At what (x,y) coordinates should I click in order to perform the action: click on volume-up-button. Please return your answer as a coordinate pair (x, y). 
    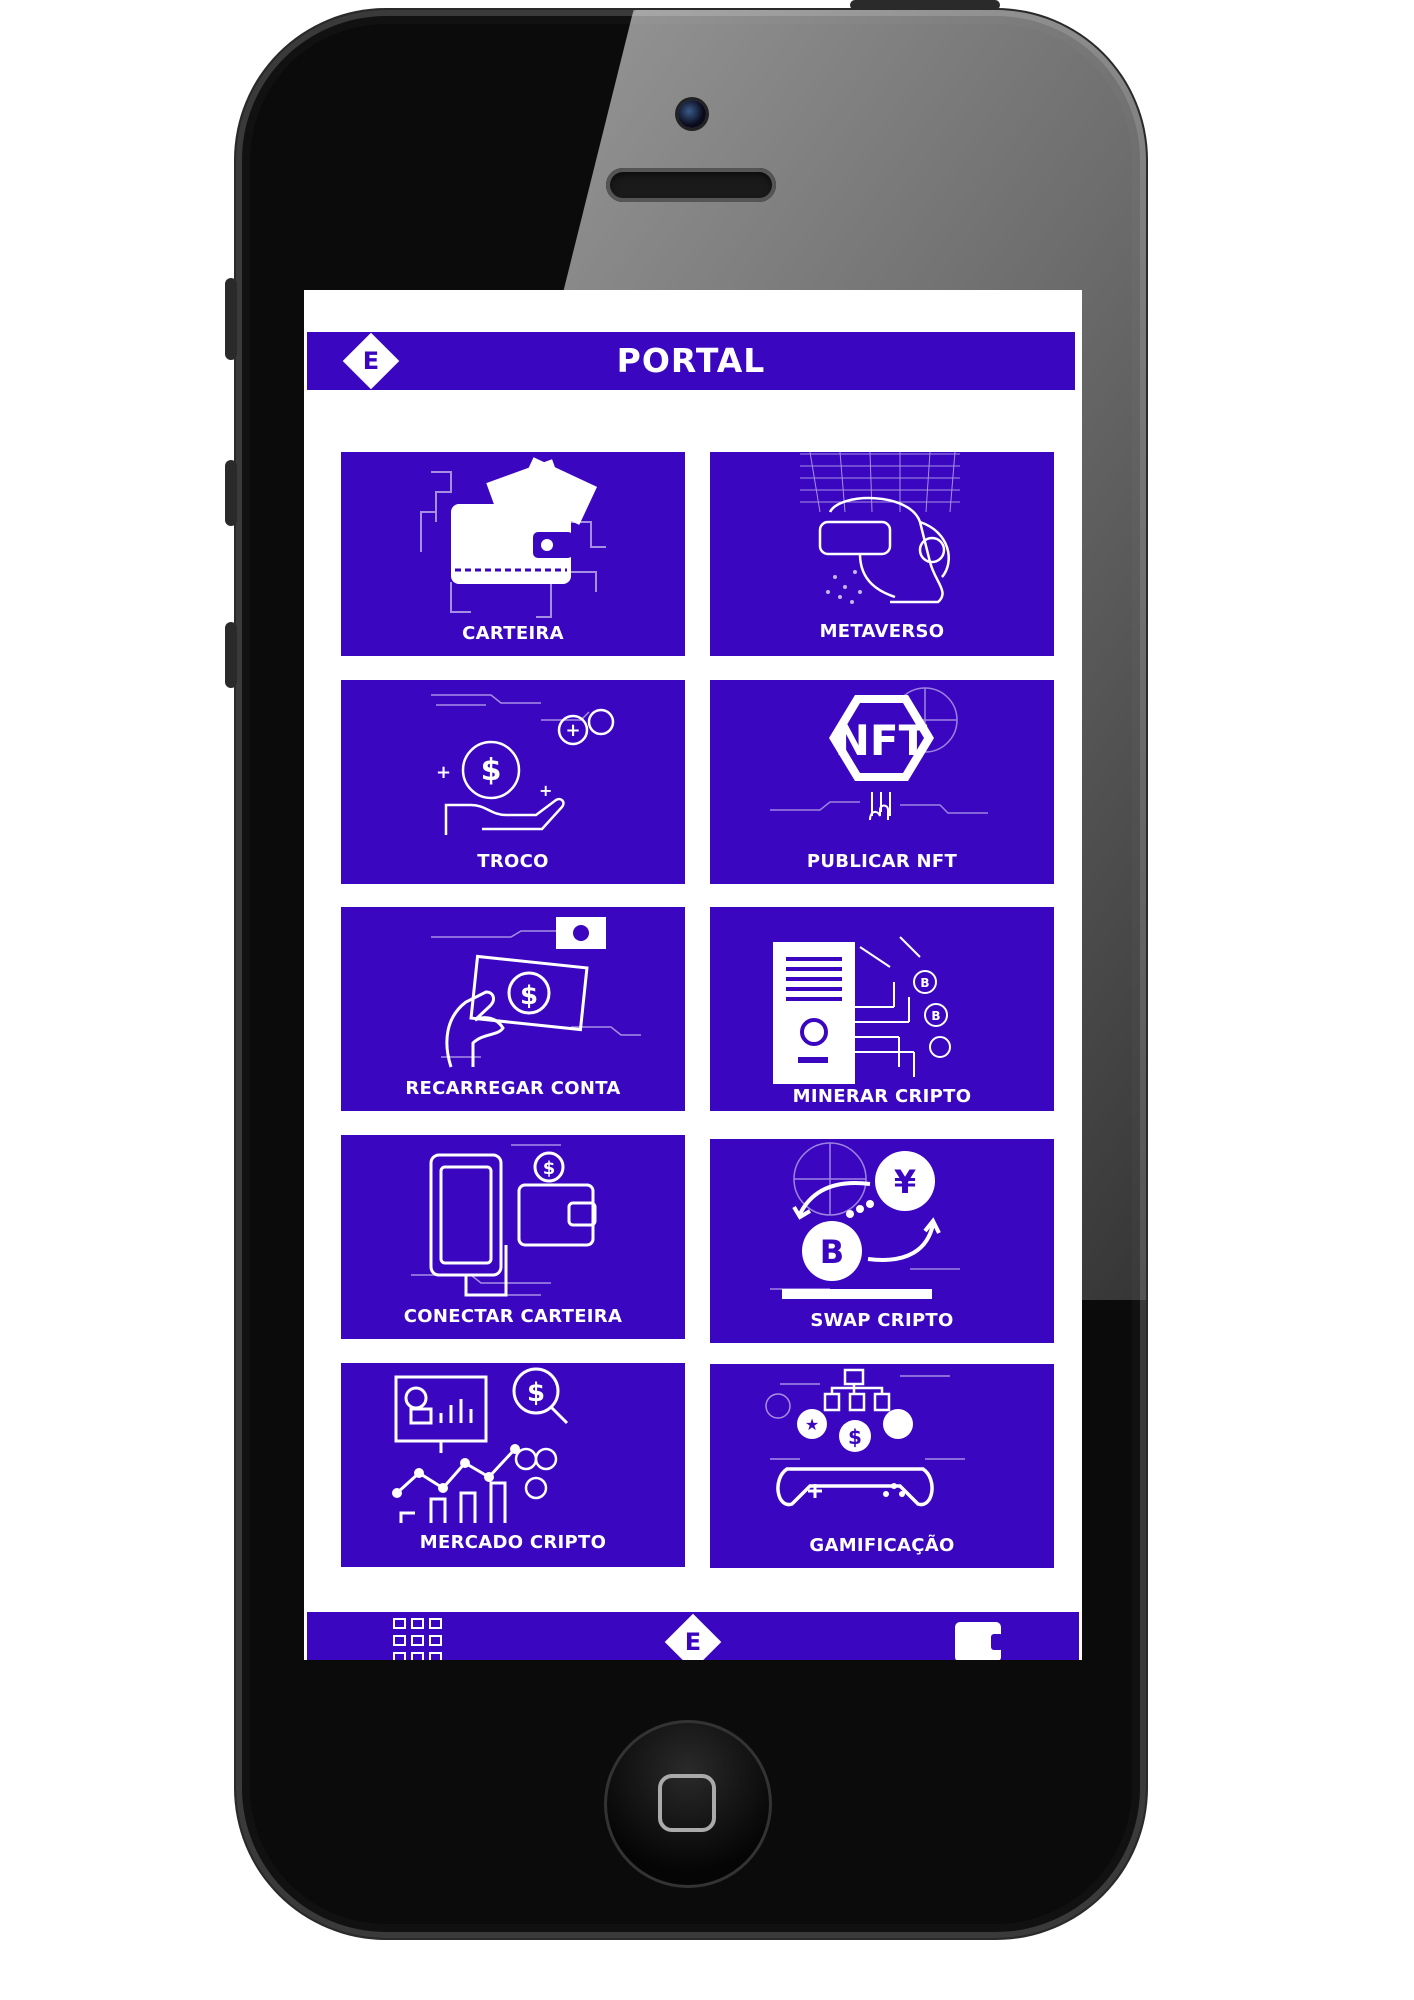
    Looking at the image, I should click on (231, 493).